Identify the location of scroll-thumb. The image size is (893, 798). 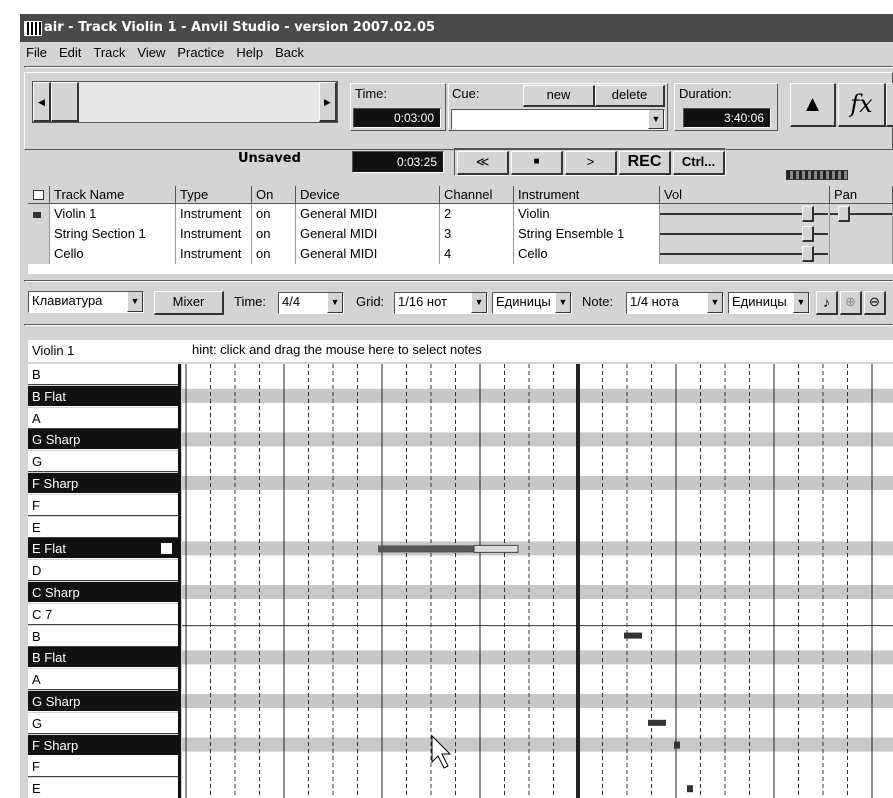
(65, 102).